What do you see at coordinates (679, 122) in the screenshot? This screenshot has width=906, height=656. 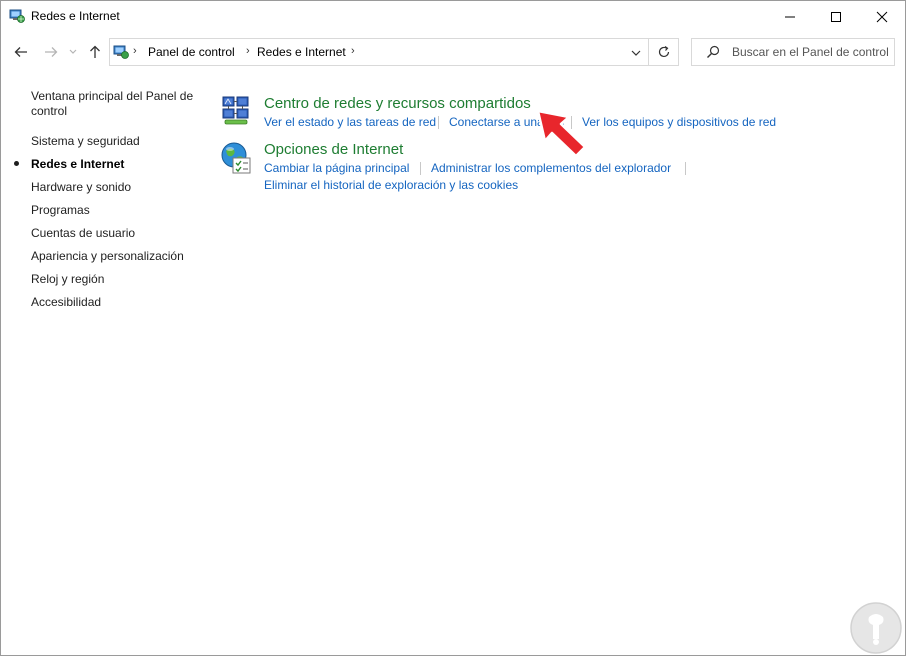 I see `view-network-devices-link: Ver los equipos y dispositivos de red` at bounding box center [679, 122].